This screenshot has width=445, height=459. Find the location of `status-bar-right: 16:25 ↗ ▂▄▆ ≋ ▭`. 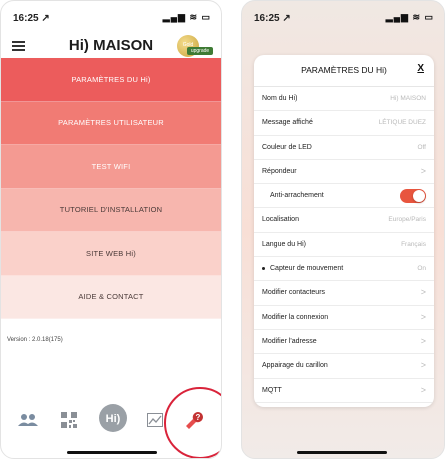

status-bar-right: 16:25 ↗ ▂▄▆ ≋ ▭ is located at coordinates (343, 14).